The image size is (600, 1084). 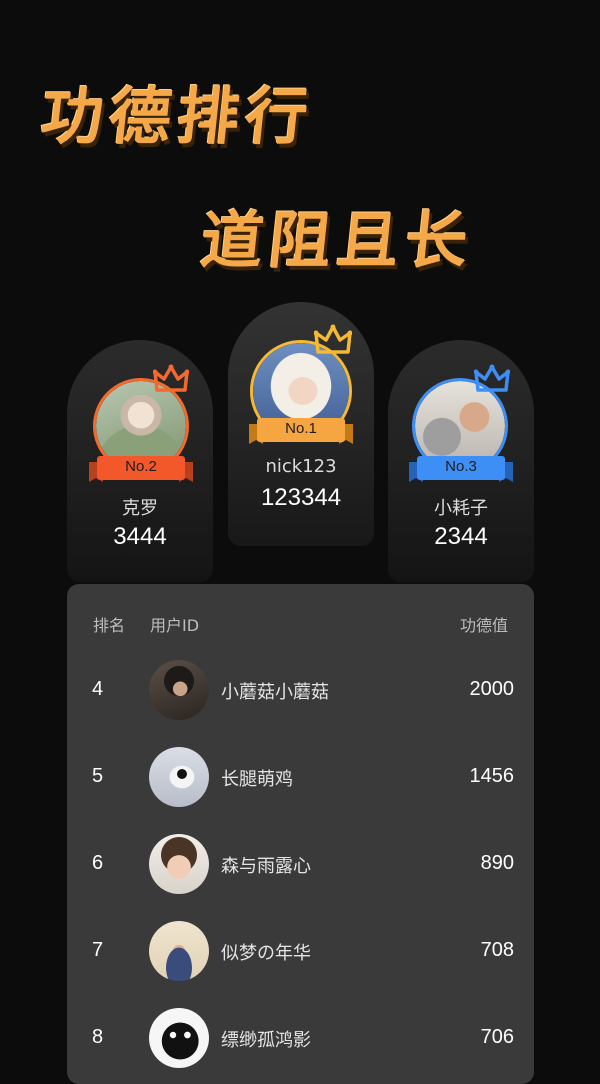 I want to click on rank-label: No.3, so click(x=461, y=466).